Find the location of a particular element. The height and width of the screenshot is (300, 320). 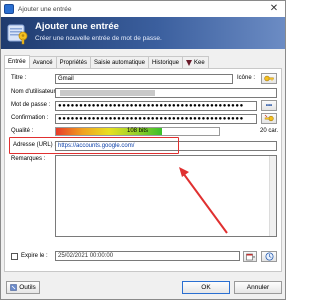

expiry-presets-button is located at coordinates (269, 256).